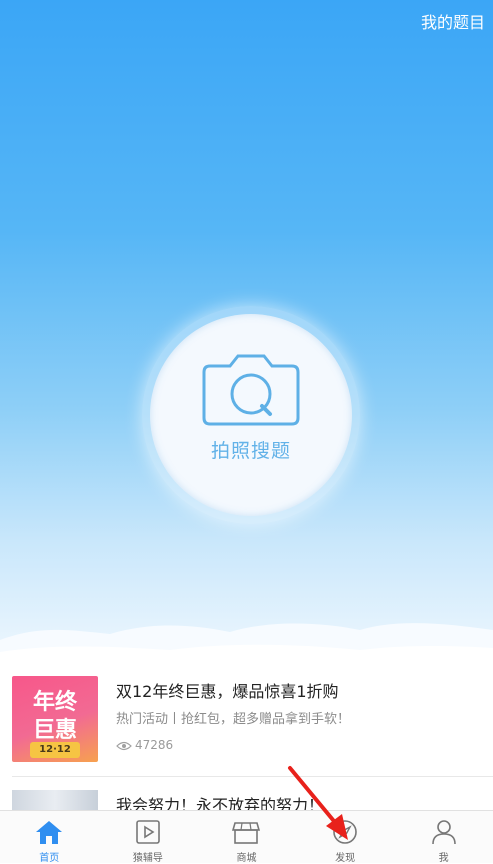  I want to click on thumb-date: 12·12, so click(55, 750).